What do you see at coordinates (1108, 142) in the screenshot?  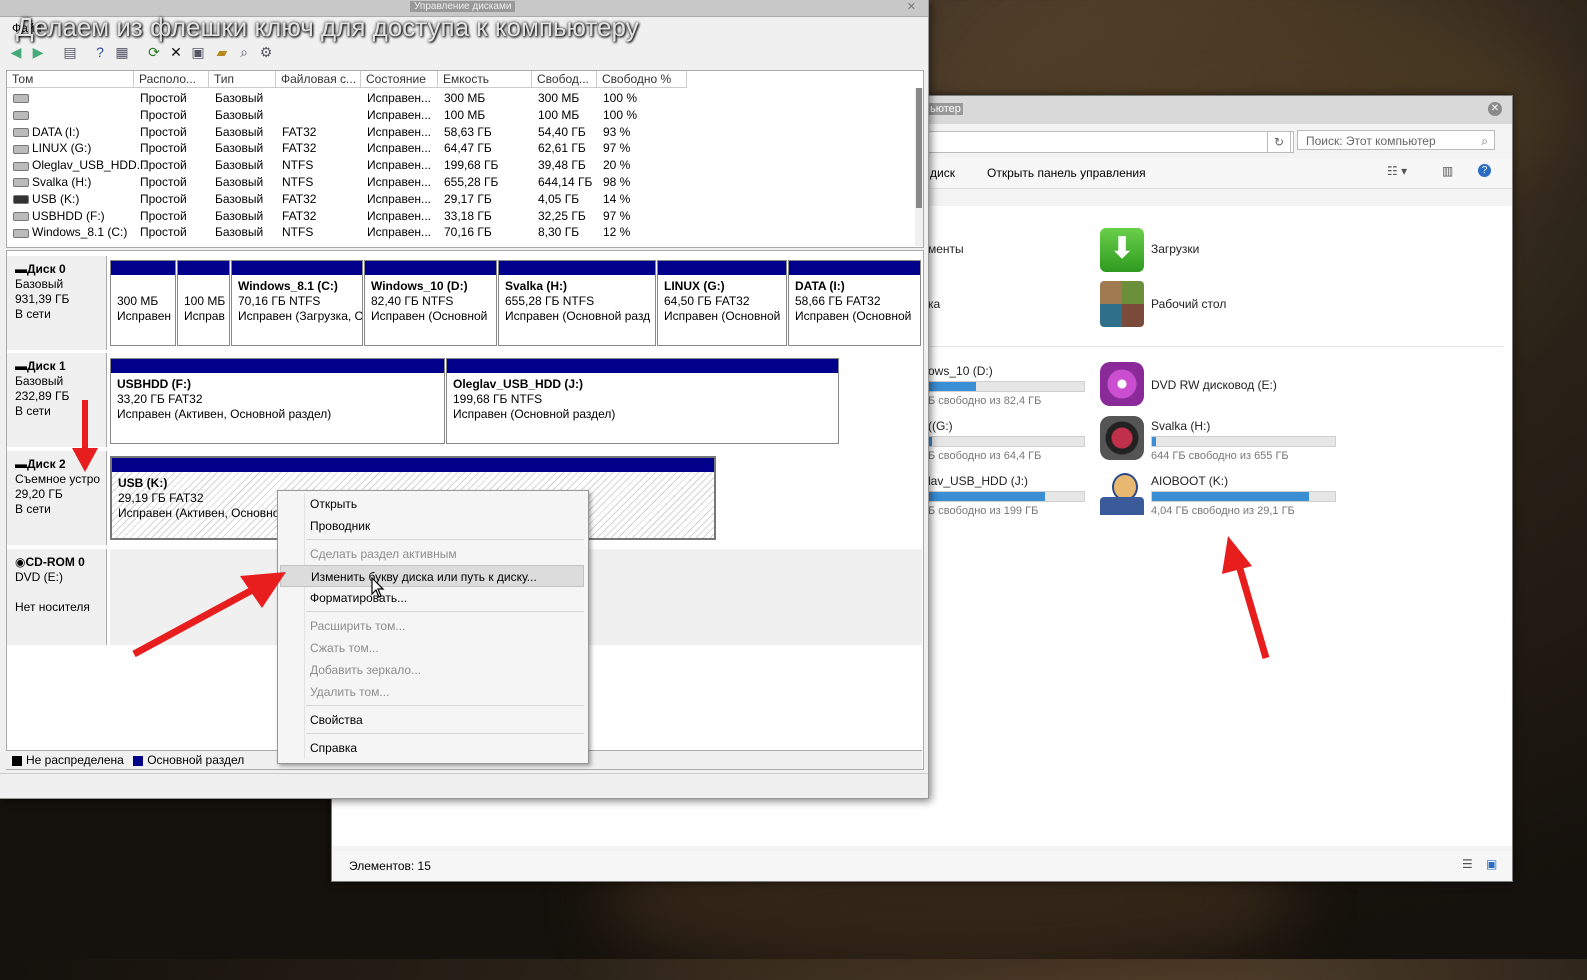 I see `address-bar: ⌄` at bounding box center [1108, 142].